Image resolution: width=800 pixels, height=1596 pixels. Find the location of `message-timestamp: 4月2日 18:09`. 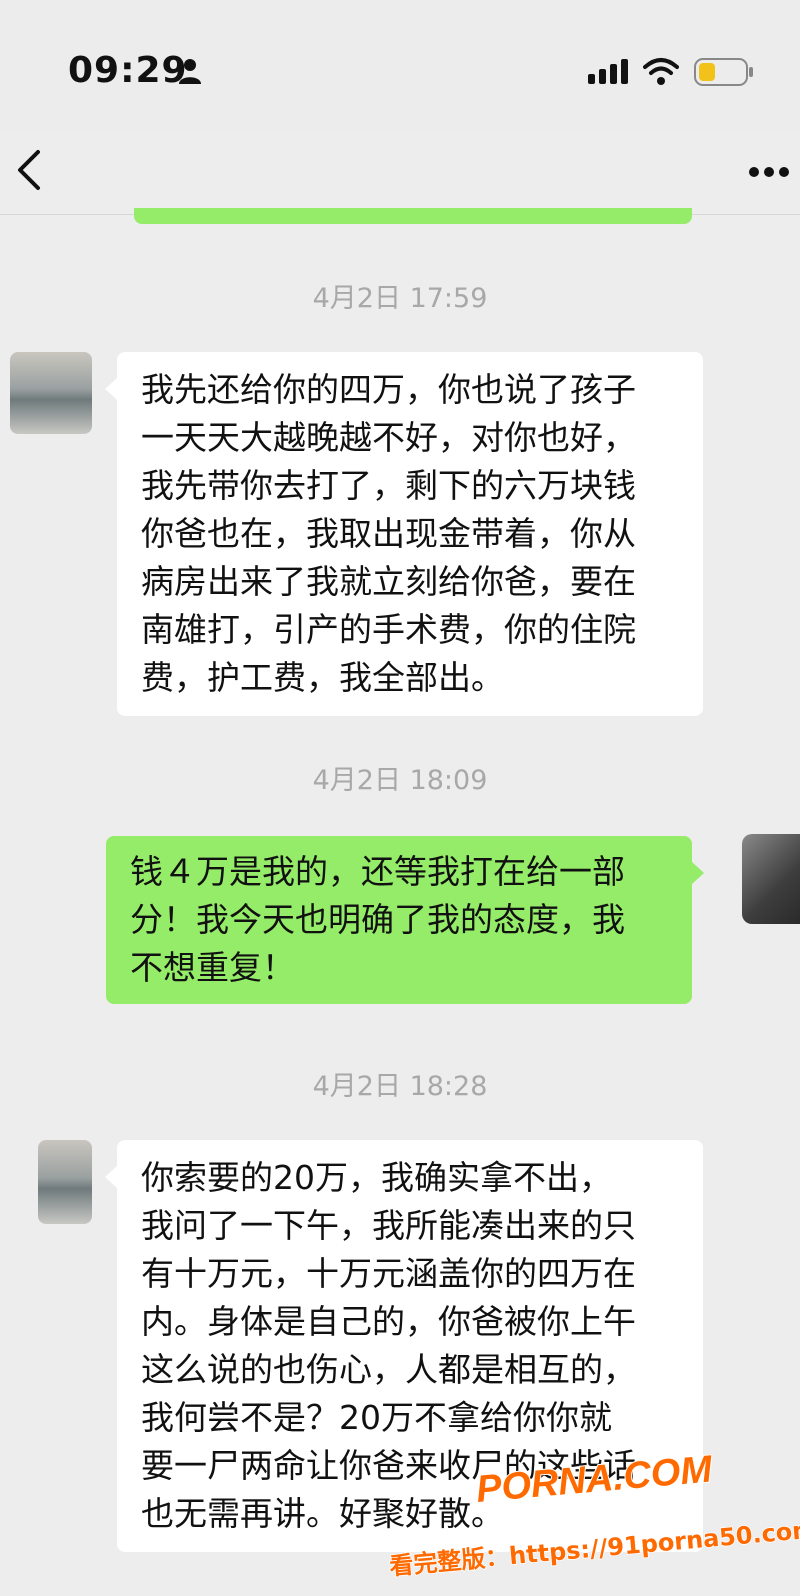

message-timestamp: 4月2日 18:09 is located at coordinates (400, 780).